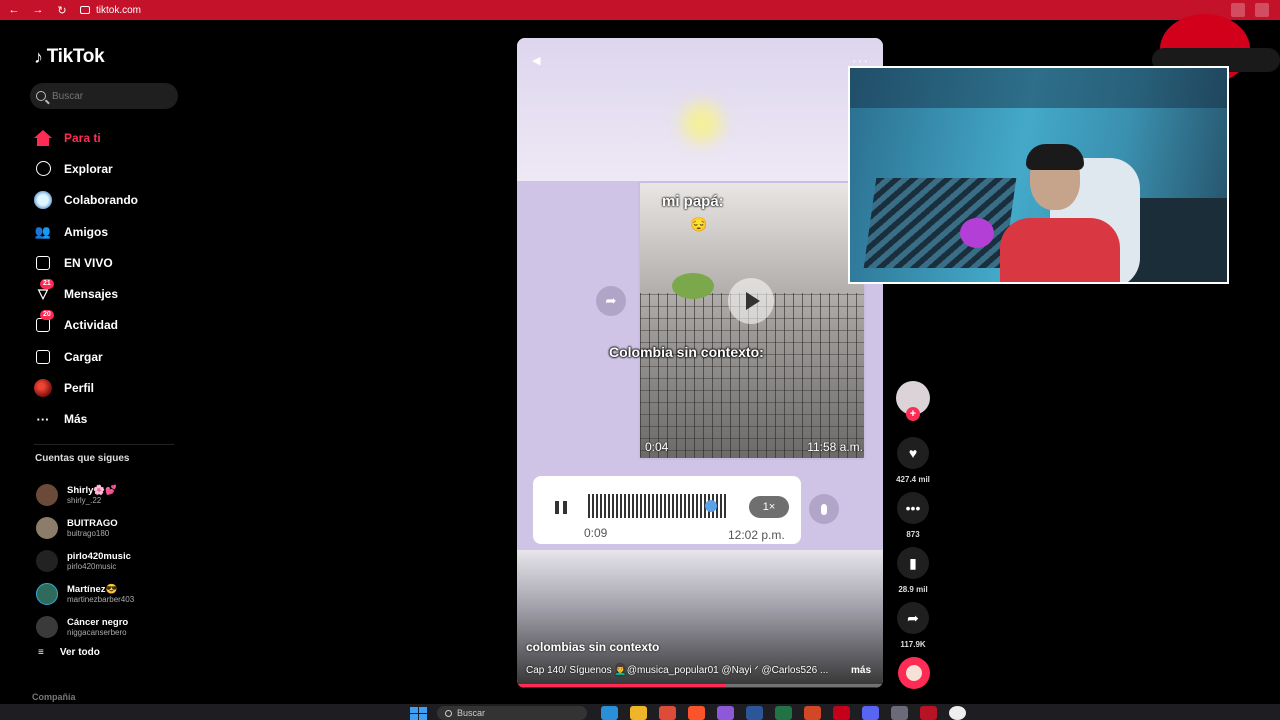 This screenshot has height=720, width=1280. What do you see at coordinates (76, 419) in the screenshot?
I see `nav-label: Más` at bounding box center [76, 419].